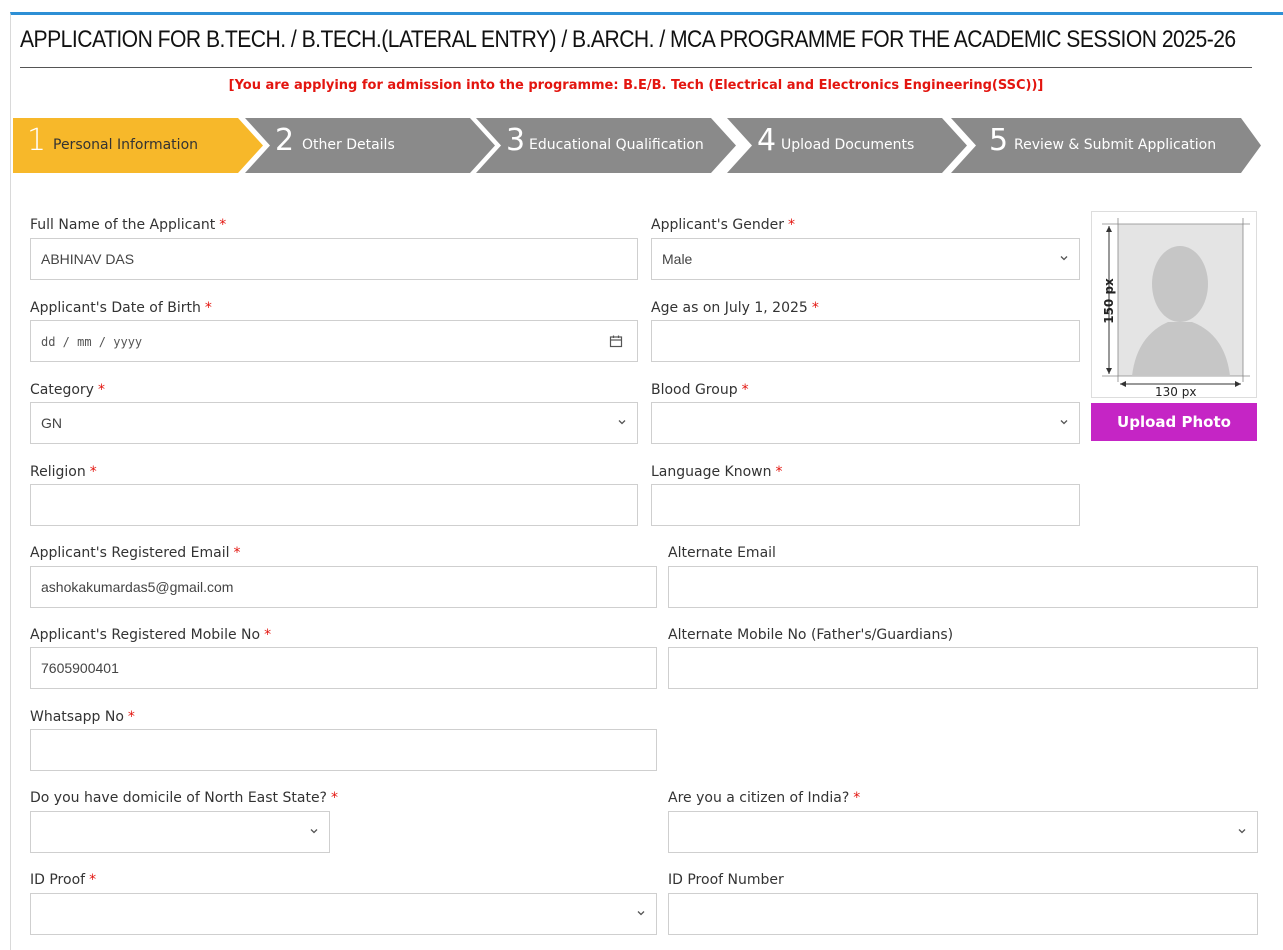  I want to click on step-number: 4, so click(767, 140).